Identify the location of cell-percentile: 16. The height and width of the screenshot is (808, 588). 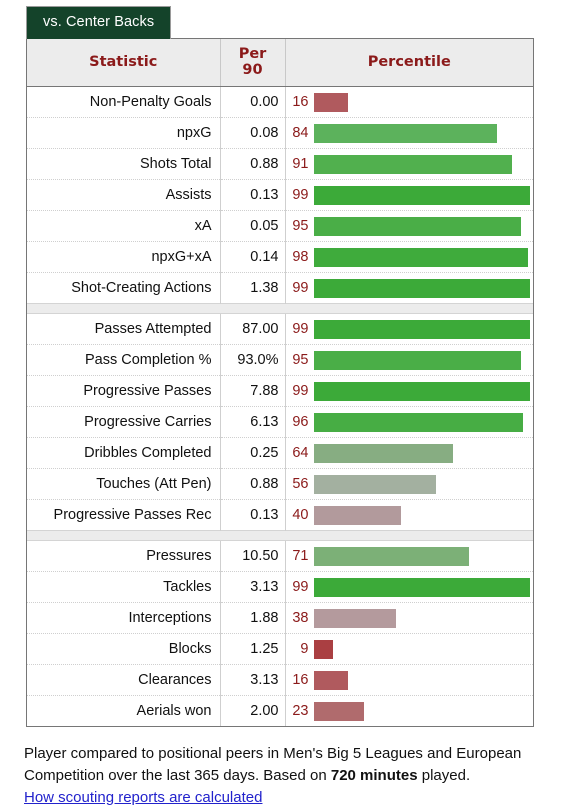
(409, 102).